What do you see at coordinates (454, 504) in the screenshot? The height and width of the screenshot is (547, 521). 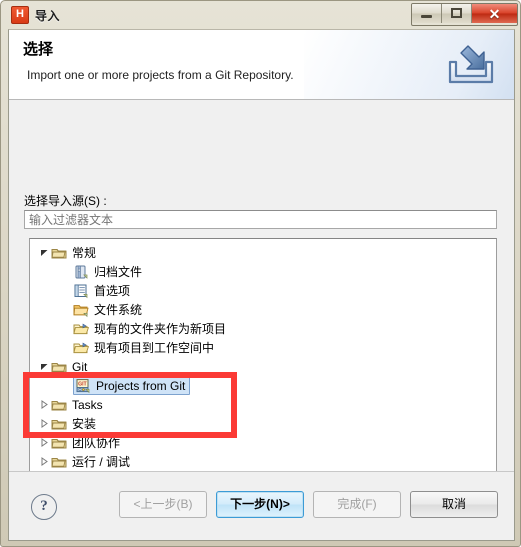 I see `cancel-button: 取消` at bounding box center [454, 504].